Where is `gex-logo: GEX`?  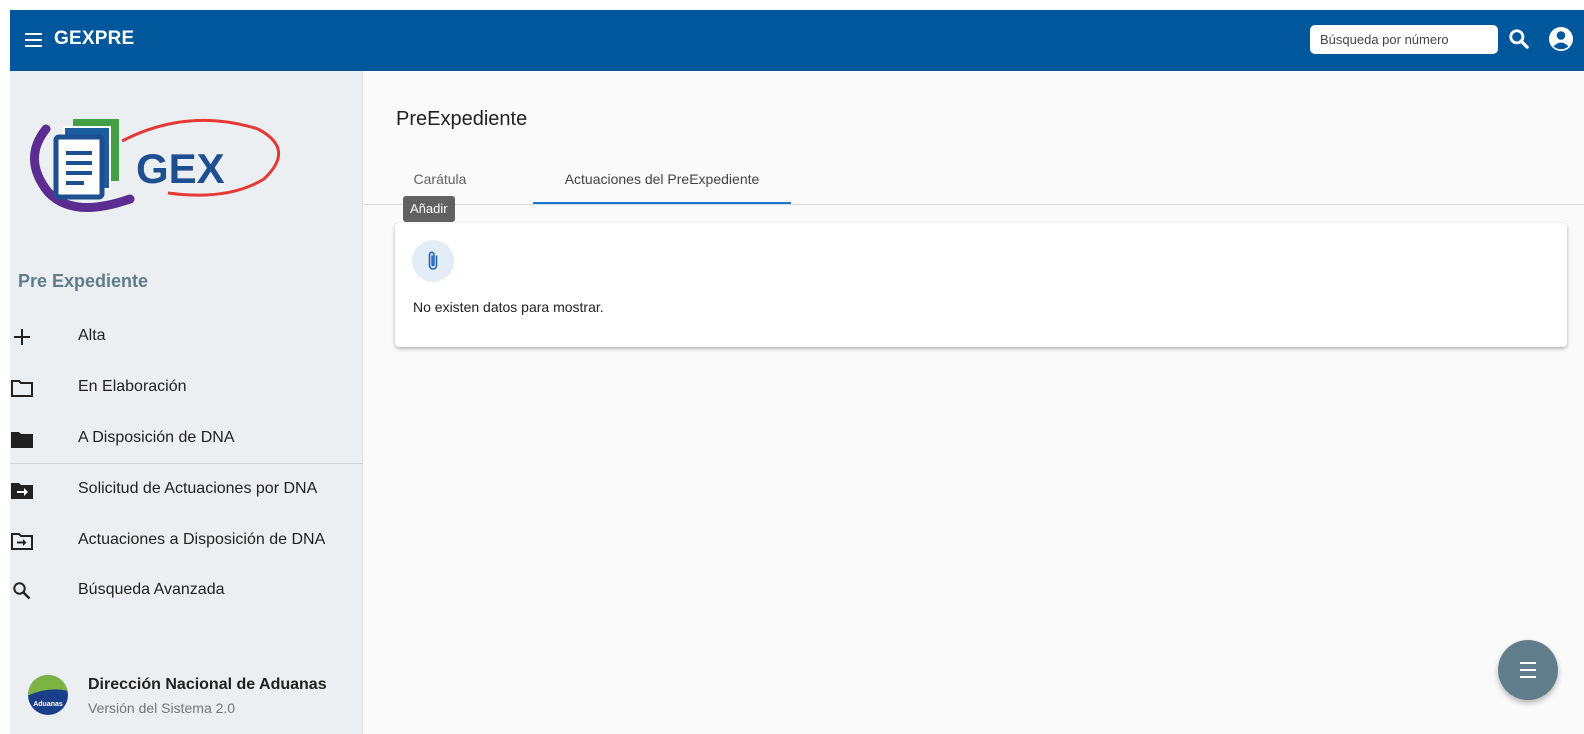
gex-logo: GEX is located at coordinates (153, 156).